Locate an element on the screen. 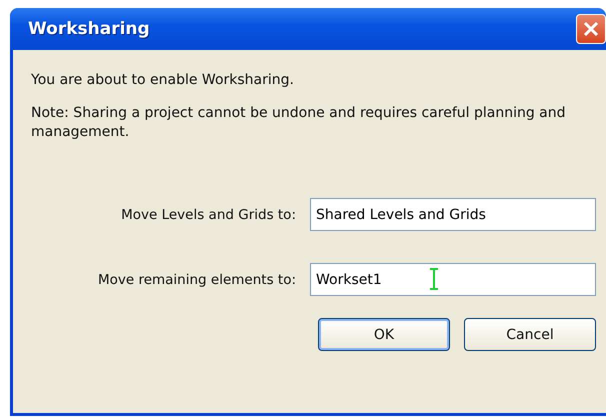 The height and width of the screenshot is (417, 606). dialog-button: Cancel is located at coordinates (530, 334).